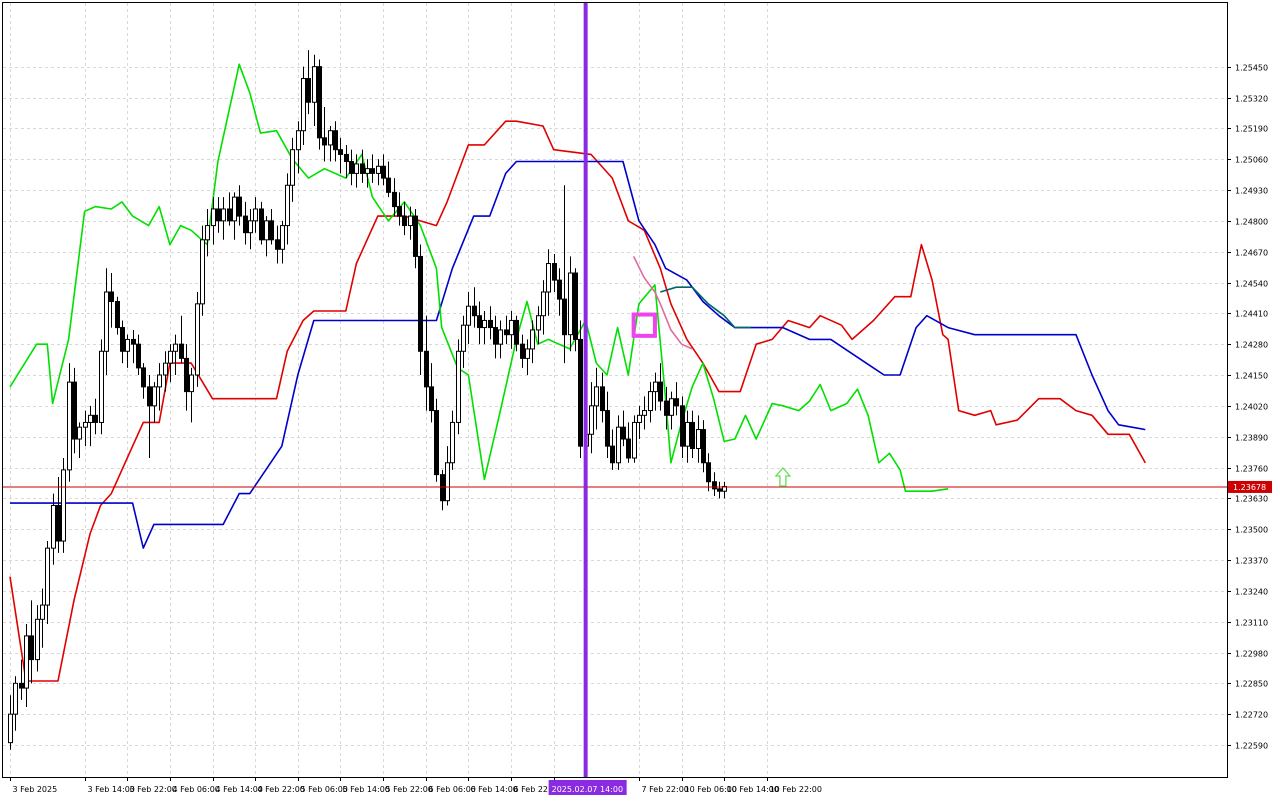  What do you see at coordinates (153, 789) in the screenshot?
I see `x-tick-label: 3 Feb 22:00` at bounding box center [153, 789].